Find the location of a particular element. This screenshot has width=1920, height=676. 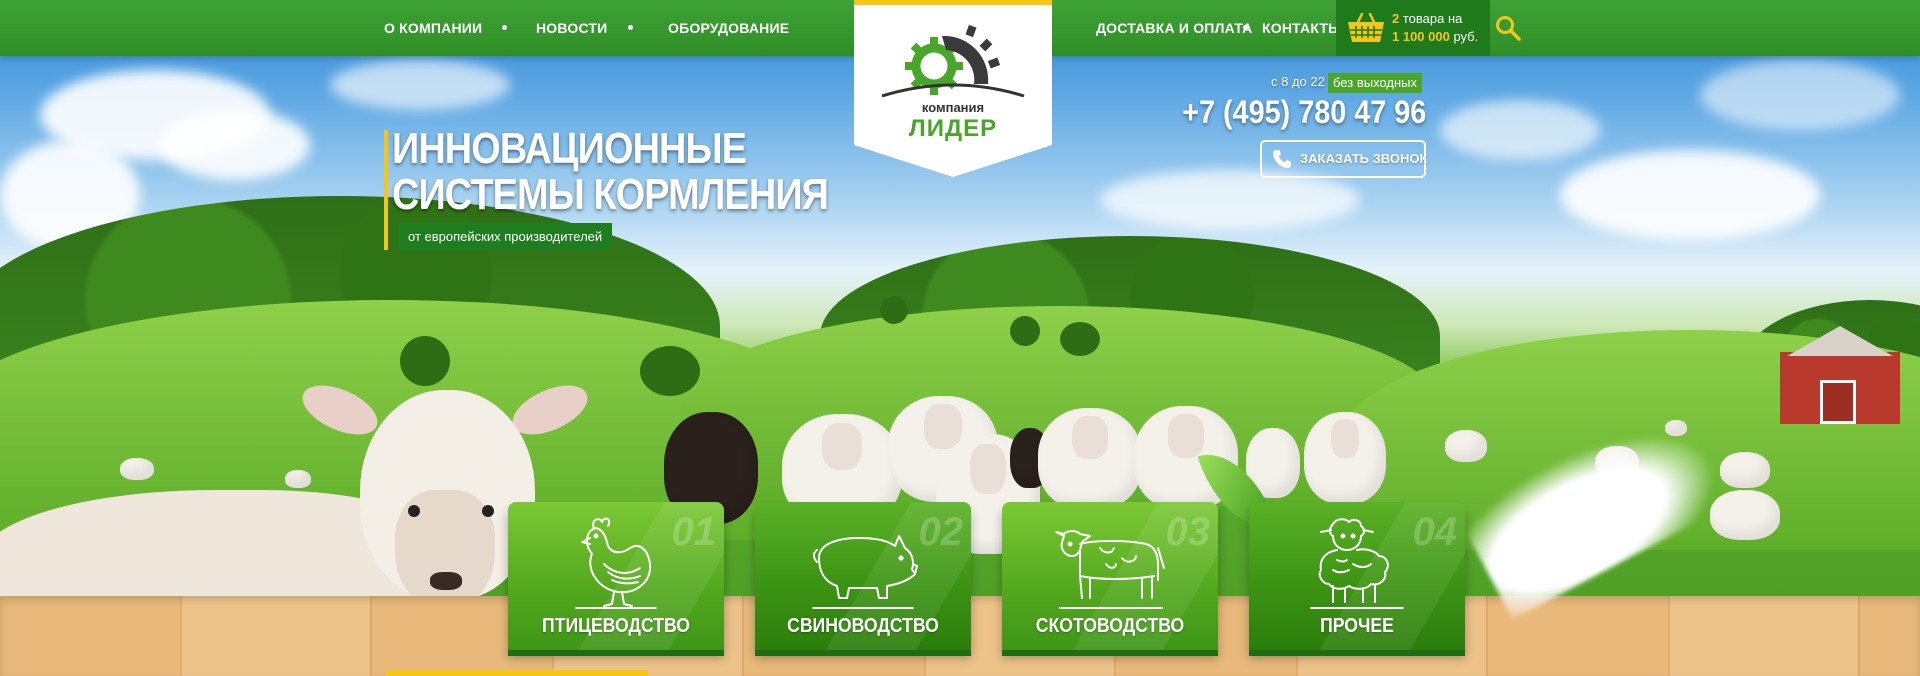

category-poultry: 01 ПТИЦЕВОДСТВО is located at coordinates (616, 576).